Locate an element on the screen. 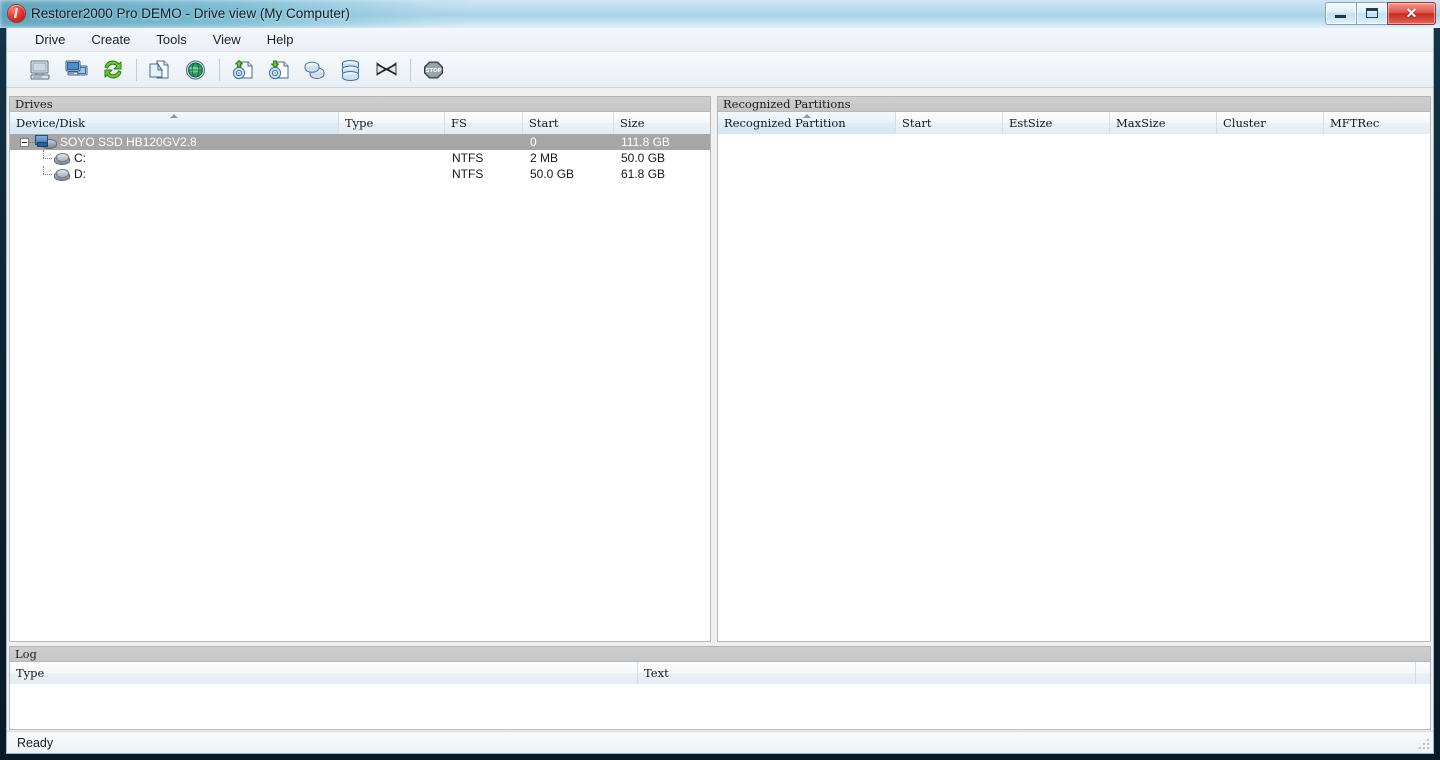 This screenshot has width=1440, height=760. log-list: Type Text is located at coordinates (720, 695).